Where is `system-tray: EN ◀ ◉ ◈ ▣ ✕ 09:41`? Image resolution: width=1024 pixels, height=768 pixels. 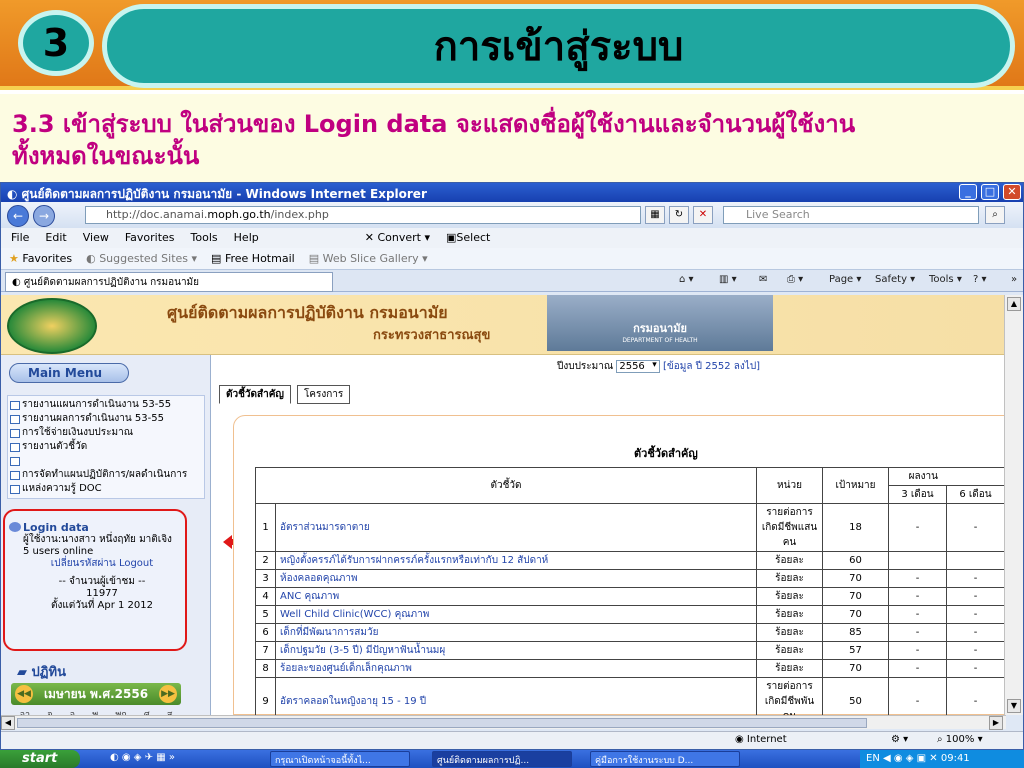
system-tray: EN ◀ ◉ ◈ ▣ ✕ 09:41 is located at coordinates (942, 759).